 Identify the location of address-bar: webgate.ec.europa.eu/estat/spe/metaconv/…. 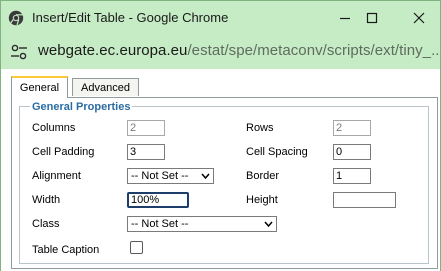
(221, 51).